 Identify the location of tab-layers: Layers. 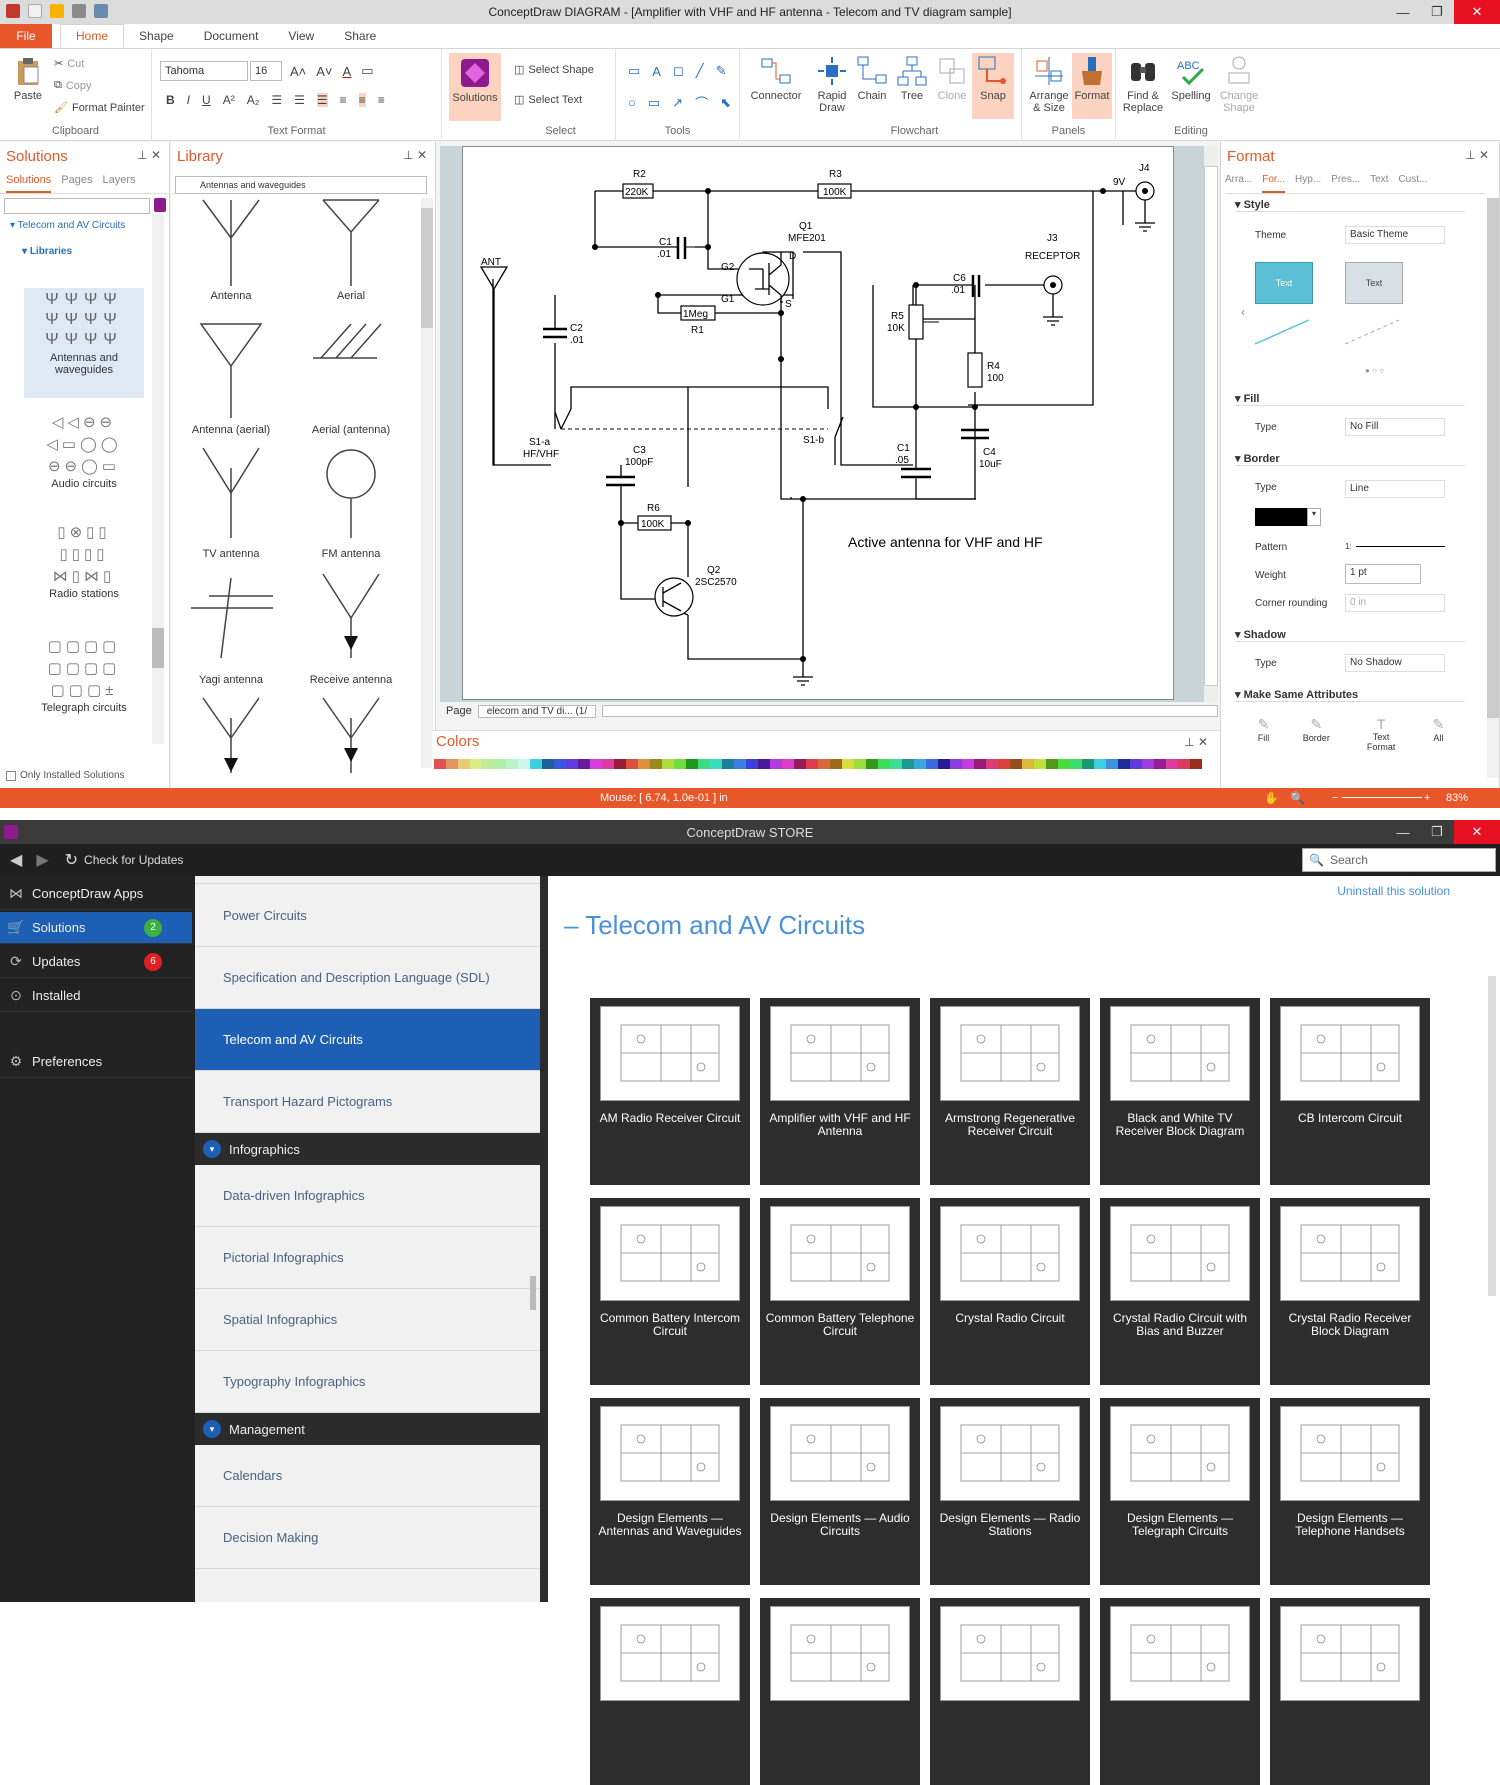
(118, 183).